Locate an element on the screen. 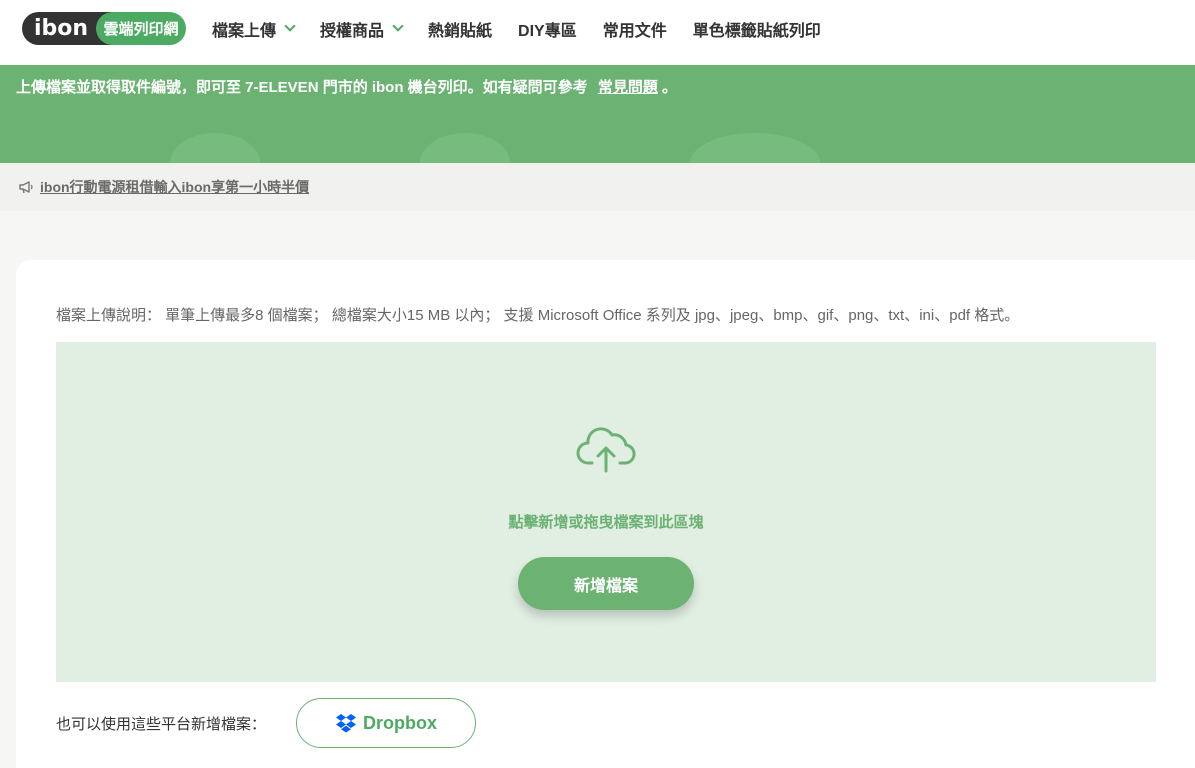 The image size is (1195, 768). nav-item-label: DIY專區 is located at coordinates (547, 31).